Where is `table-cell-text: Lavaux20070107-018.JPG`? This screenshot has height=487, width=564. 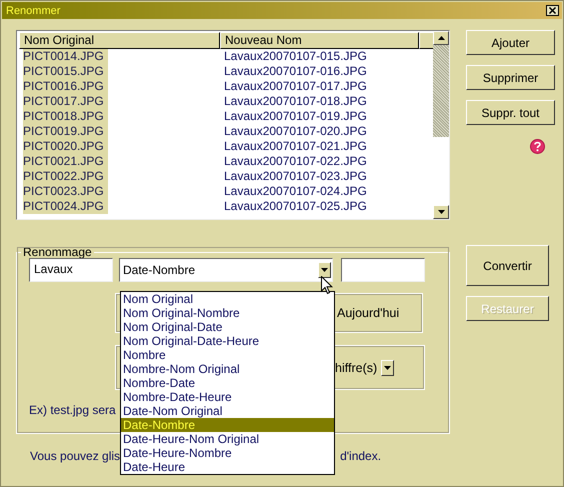
table-cell-text: Lavaux20070107-018.JPG is located at coordinates (295, 101).